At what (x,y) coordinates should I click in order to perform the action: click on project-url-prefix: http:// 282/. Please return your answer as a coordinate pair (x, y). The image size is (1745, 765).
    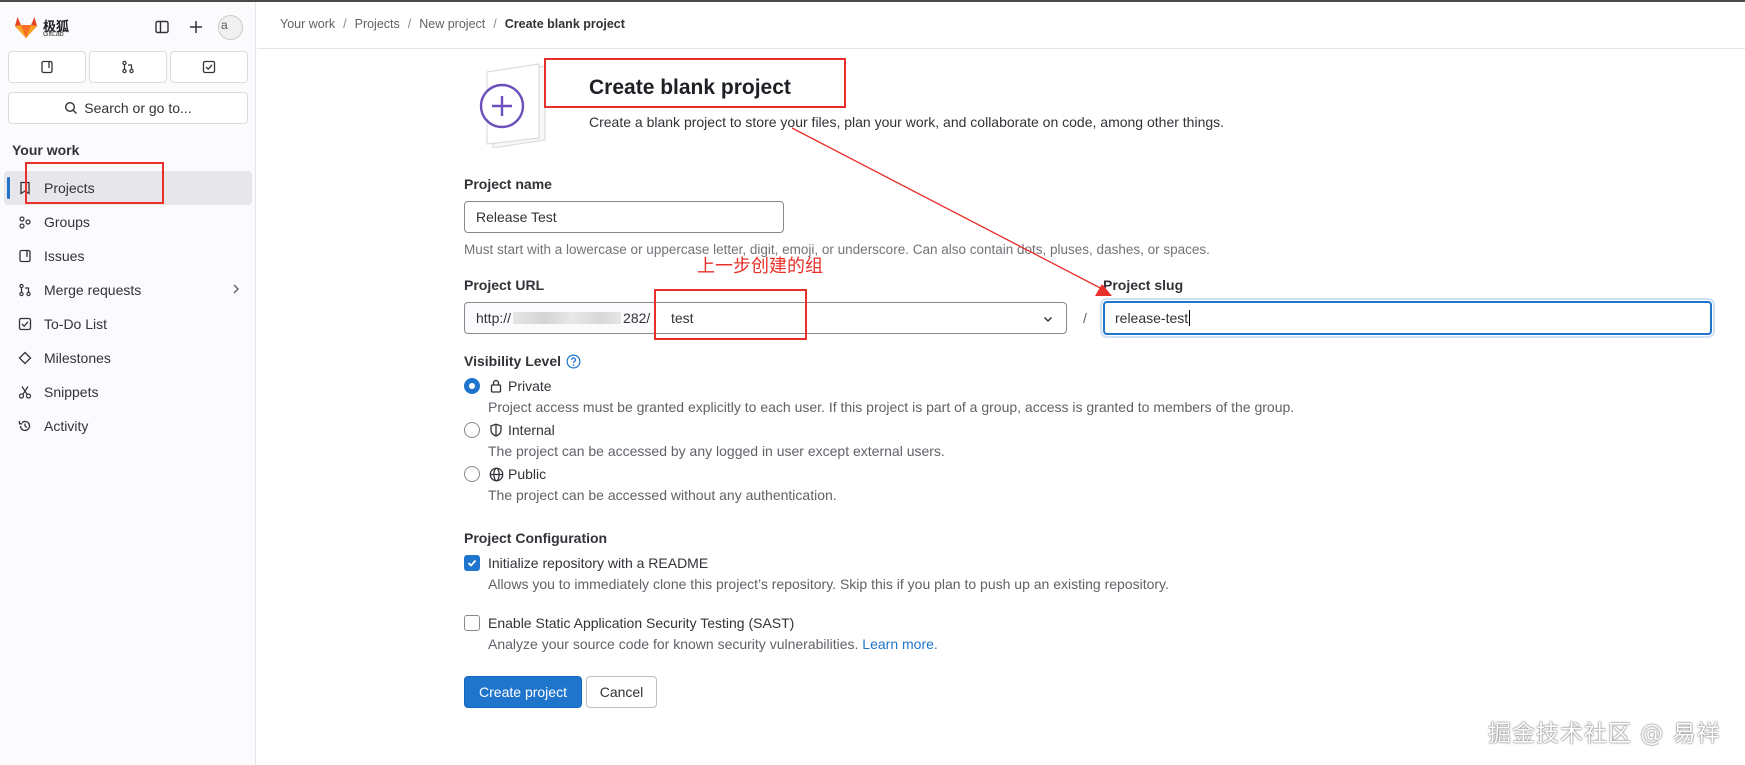
    Looking at the image, I should click on (559, 318).